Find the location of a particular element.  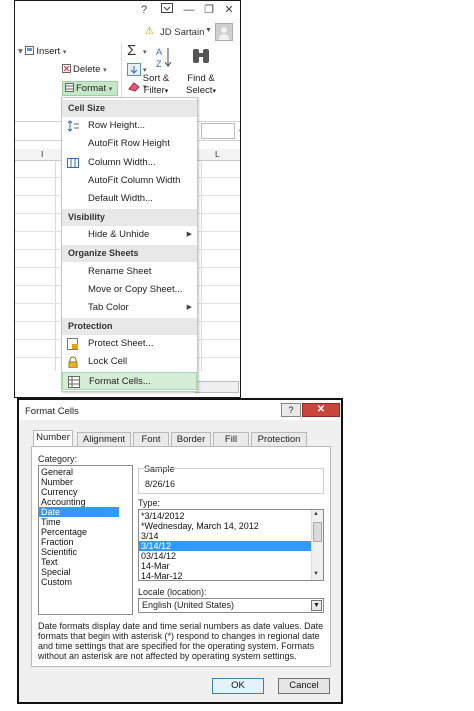

list-item: Currency is located at coordinates (79, 492).